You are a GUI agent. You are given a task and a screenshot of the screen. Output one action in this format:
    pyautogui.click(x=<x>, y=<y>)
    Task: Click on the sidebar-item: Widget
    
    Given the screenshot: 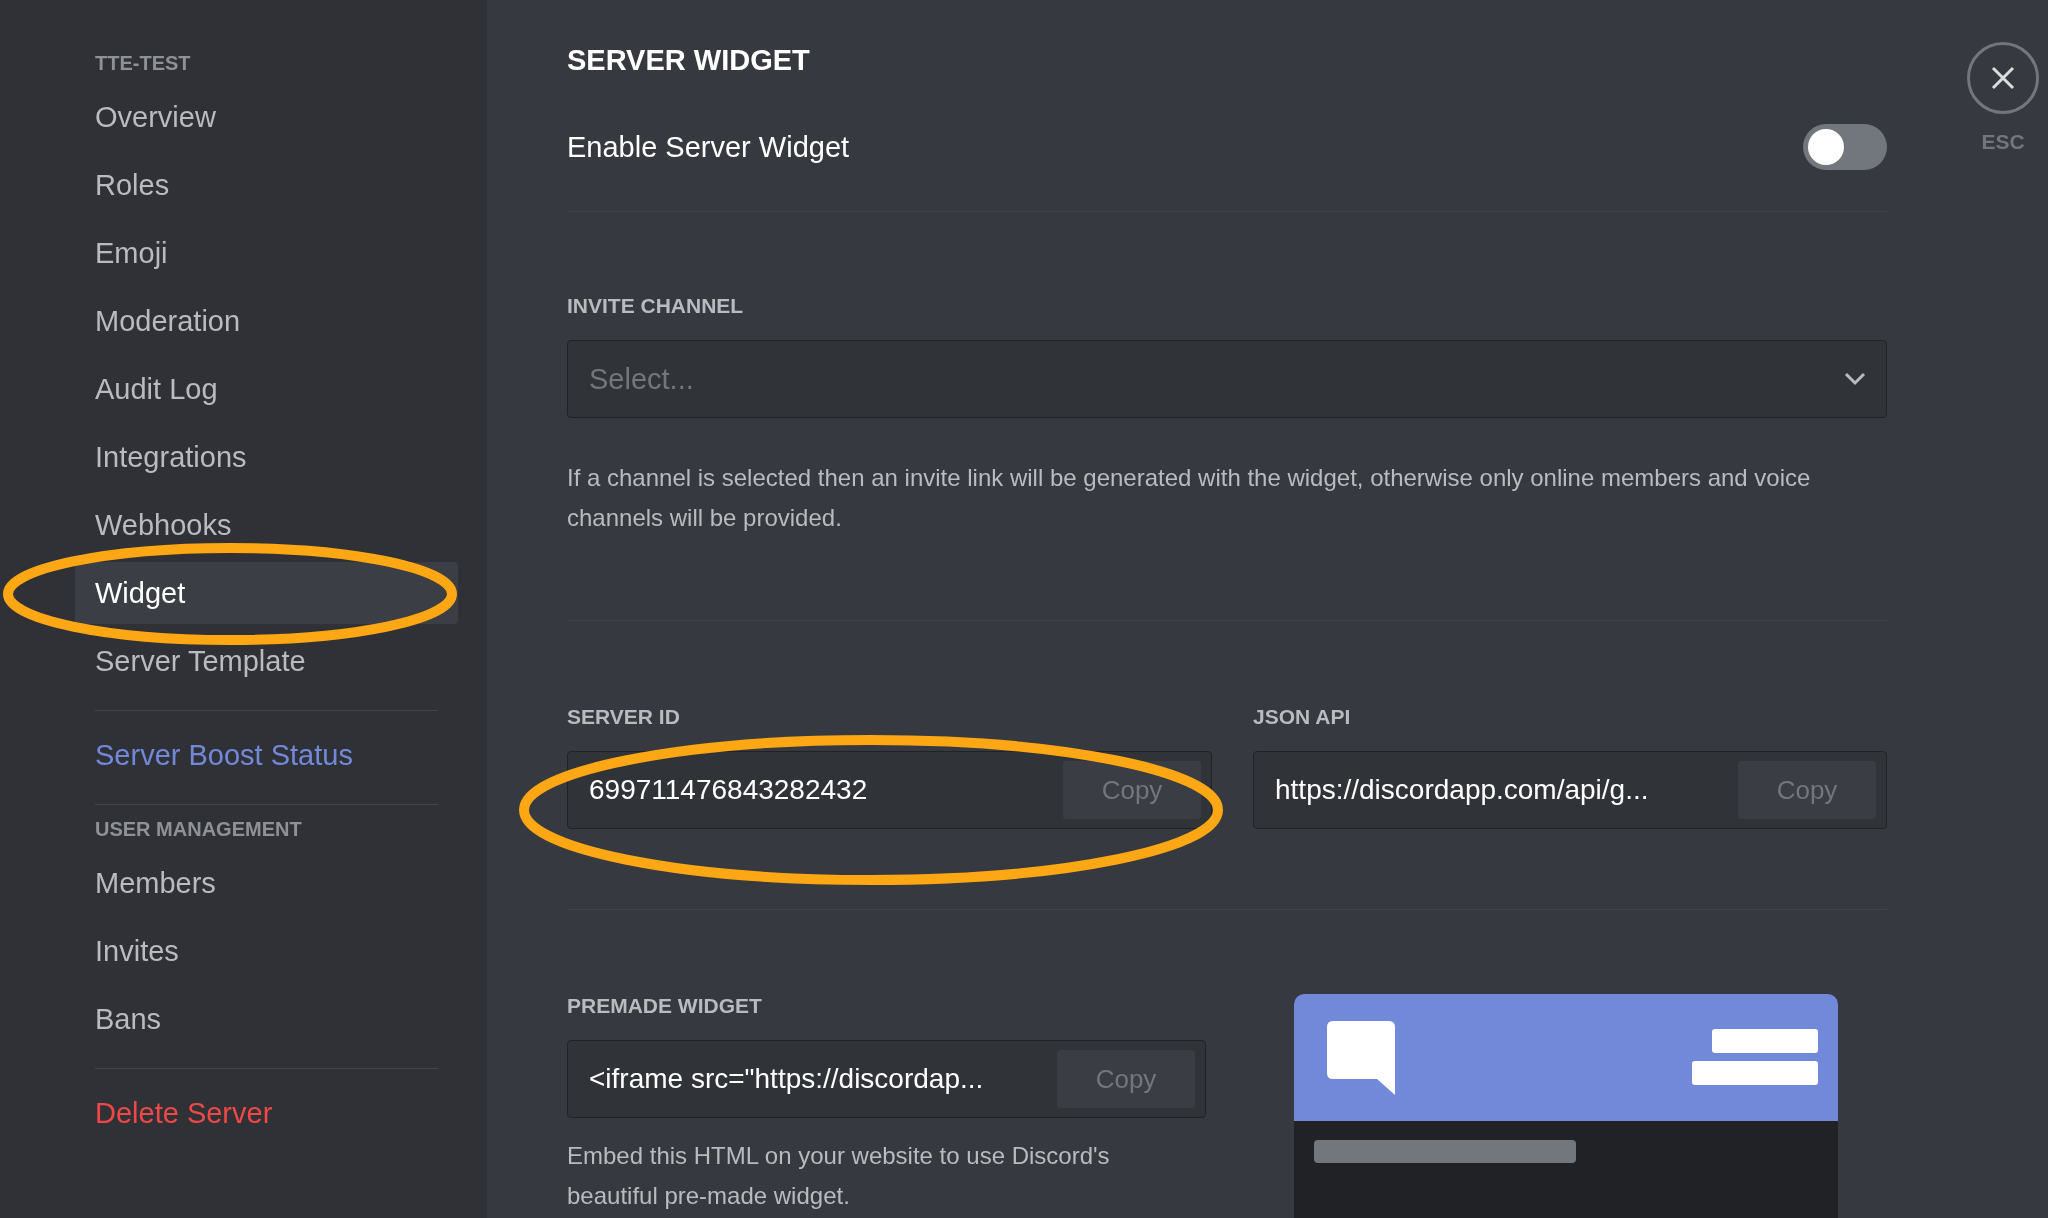 What is the action you would take?
    pyautogui.click(x=266, y=593)
    